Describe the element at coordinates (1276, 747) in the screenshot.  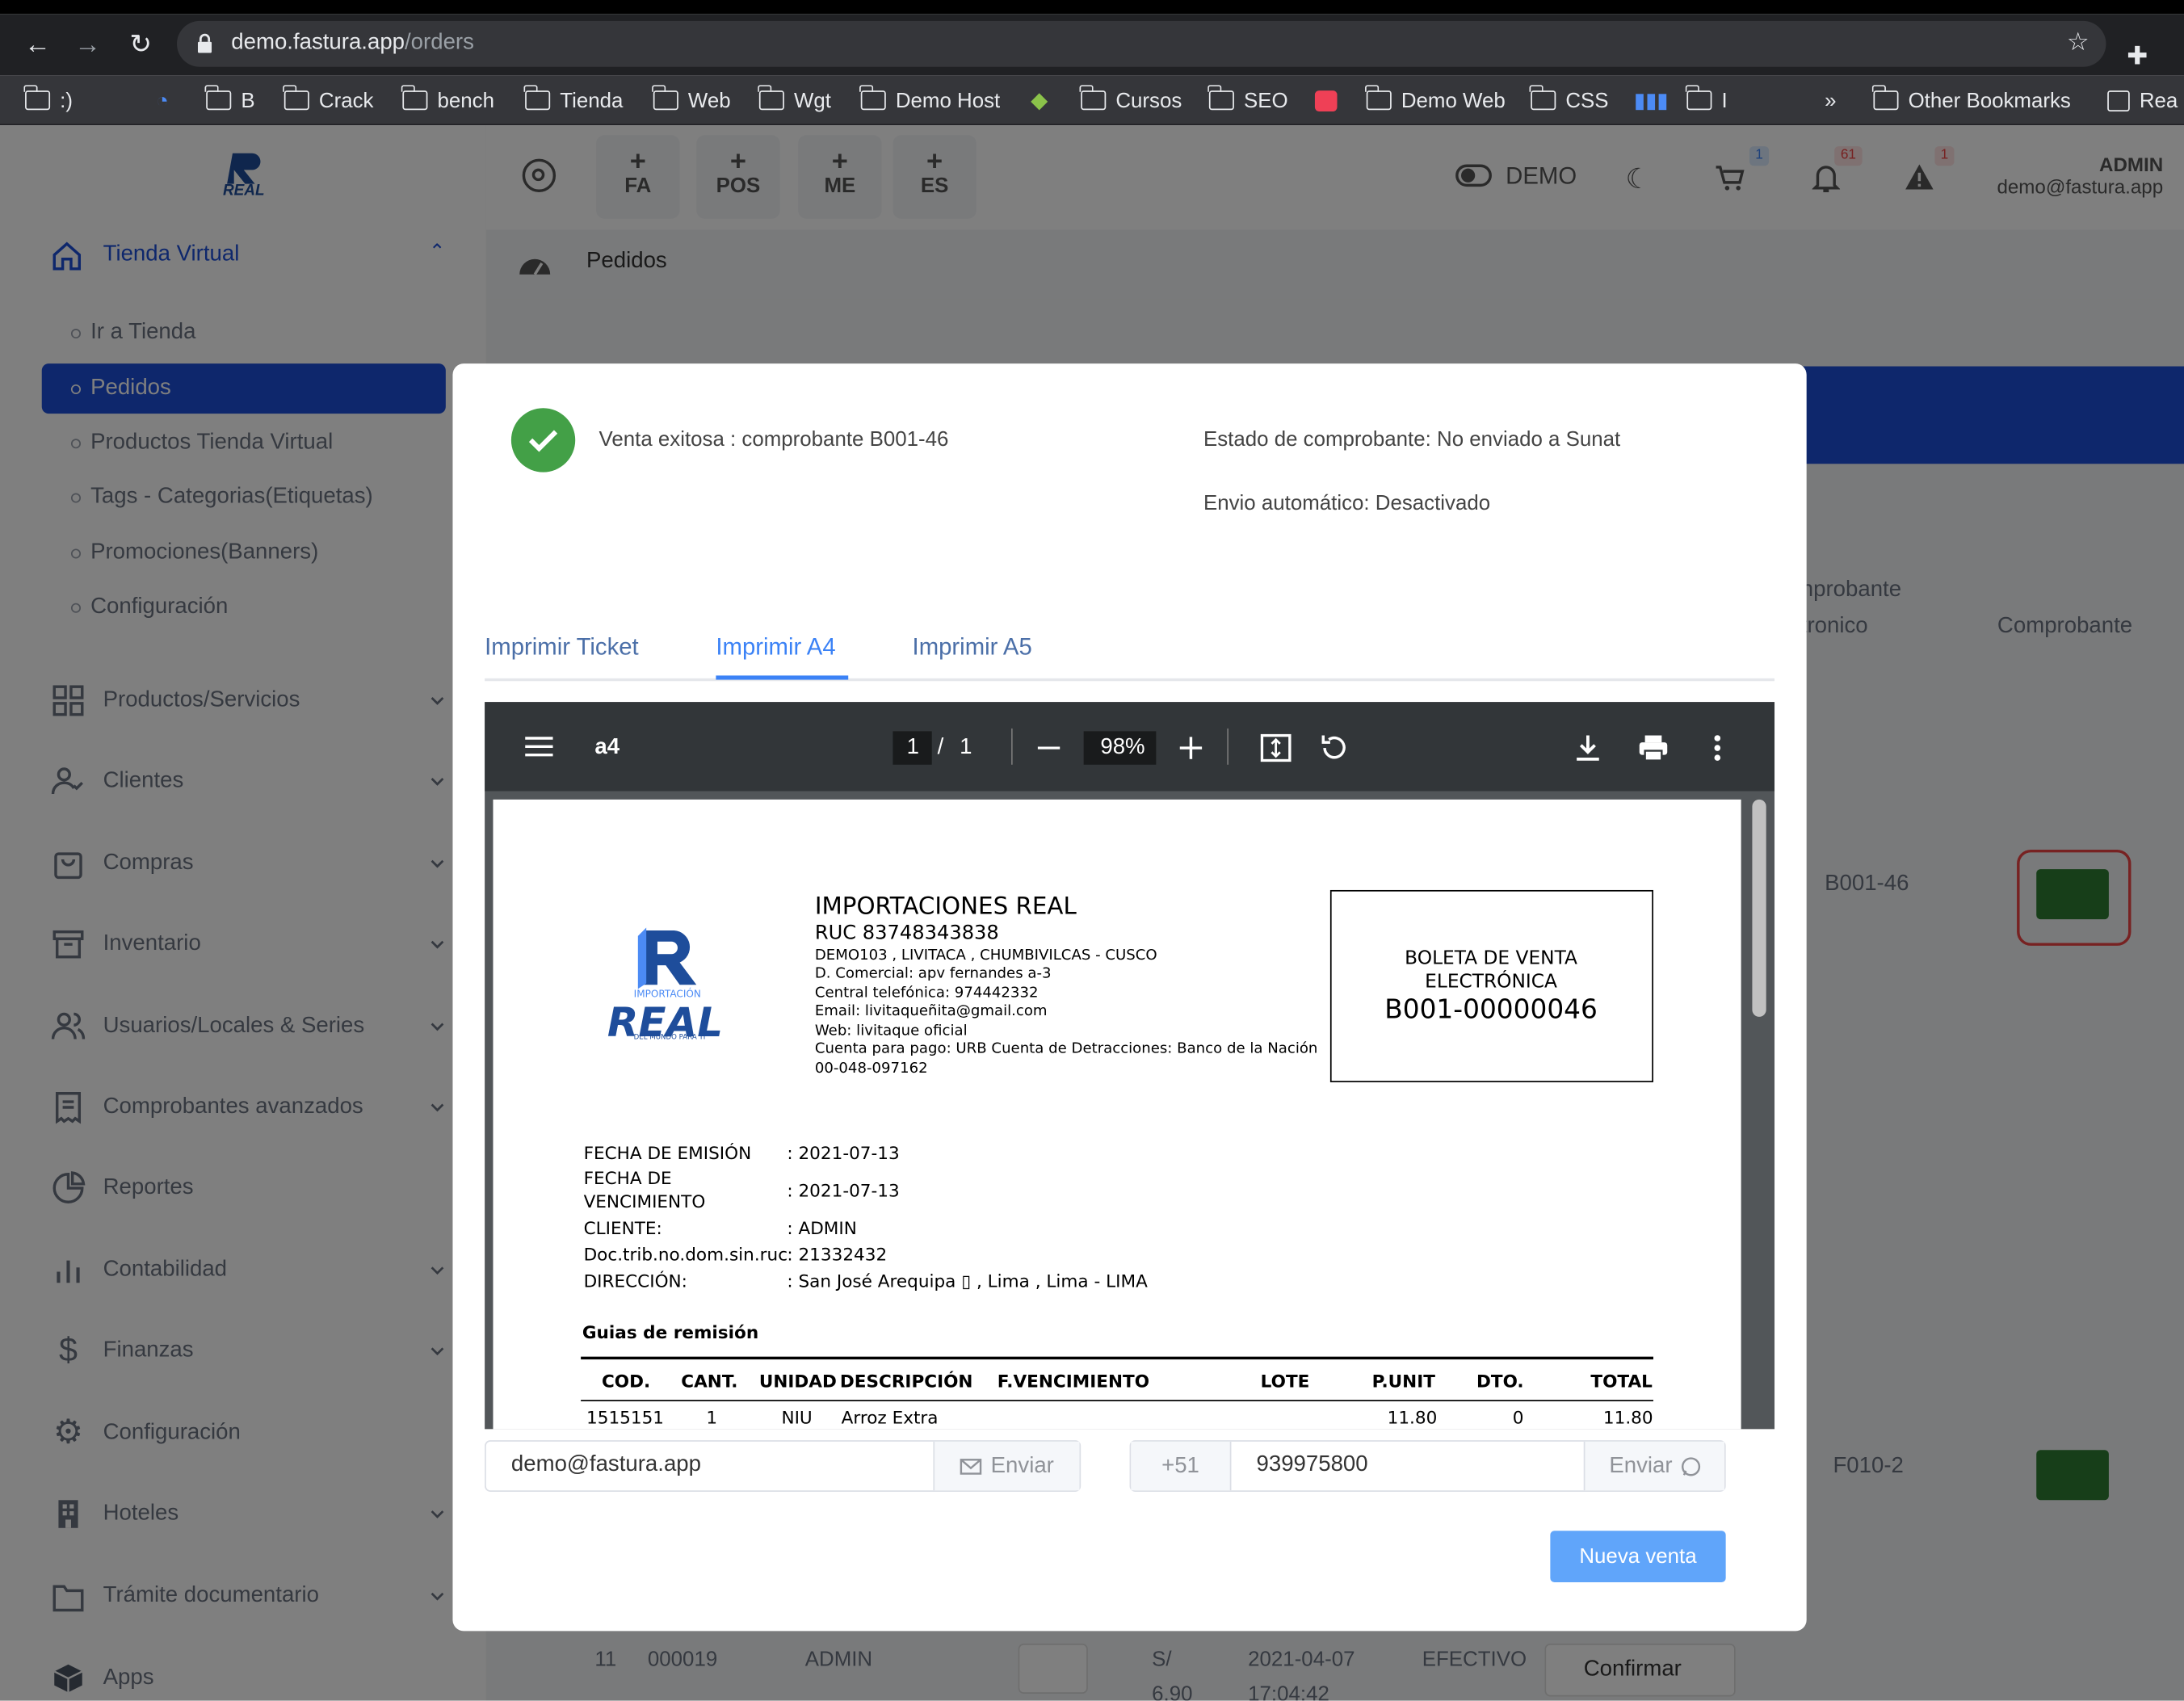
I see `fit-page-icon` at that location.